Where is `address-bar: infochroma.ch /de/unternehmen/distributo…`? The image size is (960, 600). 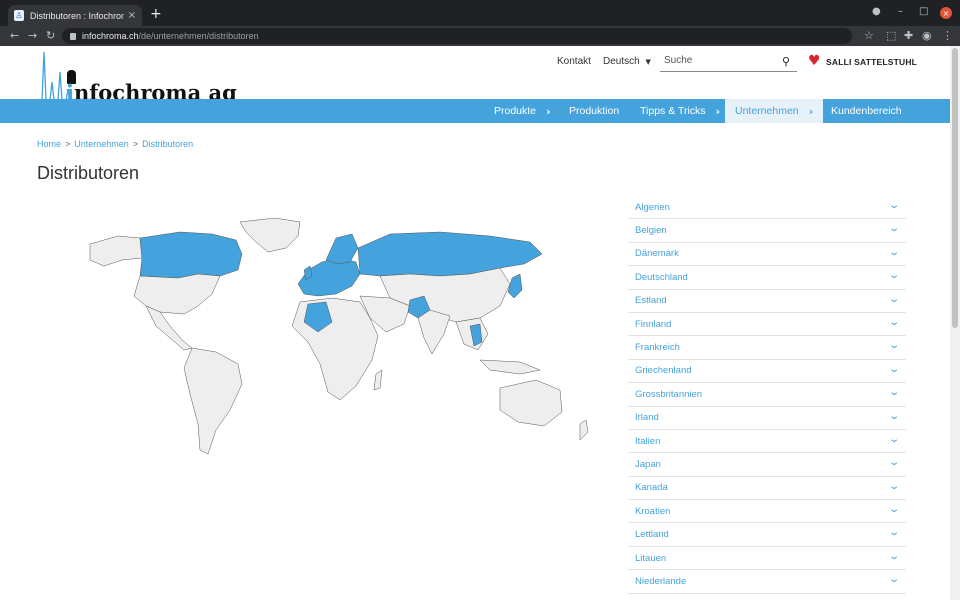 address-bar: infochroma.ch /de/unternehmen/distributo… is located at coordinates (457, 36).